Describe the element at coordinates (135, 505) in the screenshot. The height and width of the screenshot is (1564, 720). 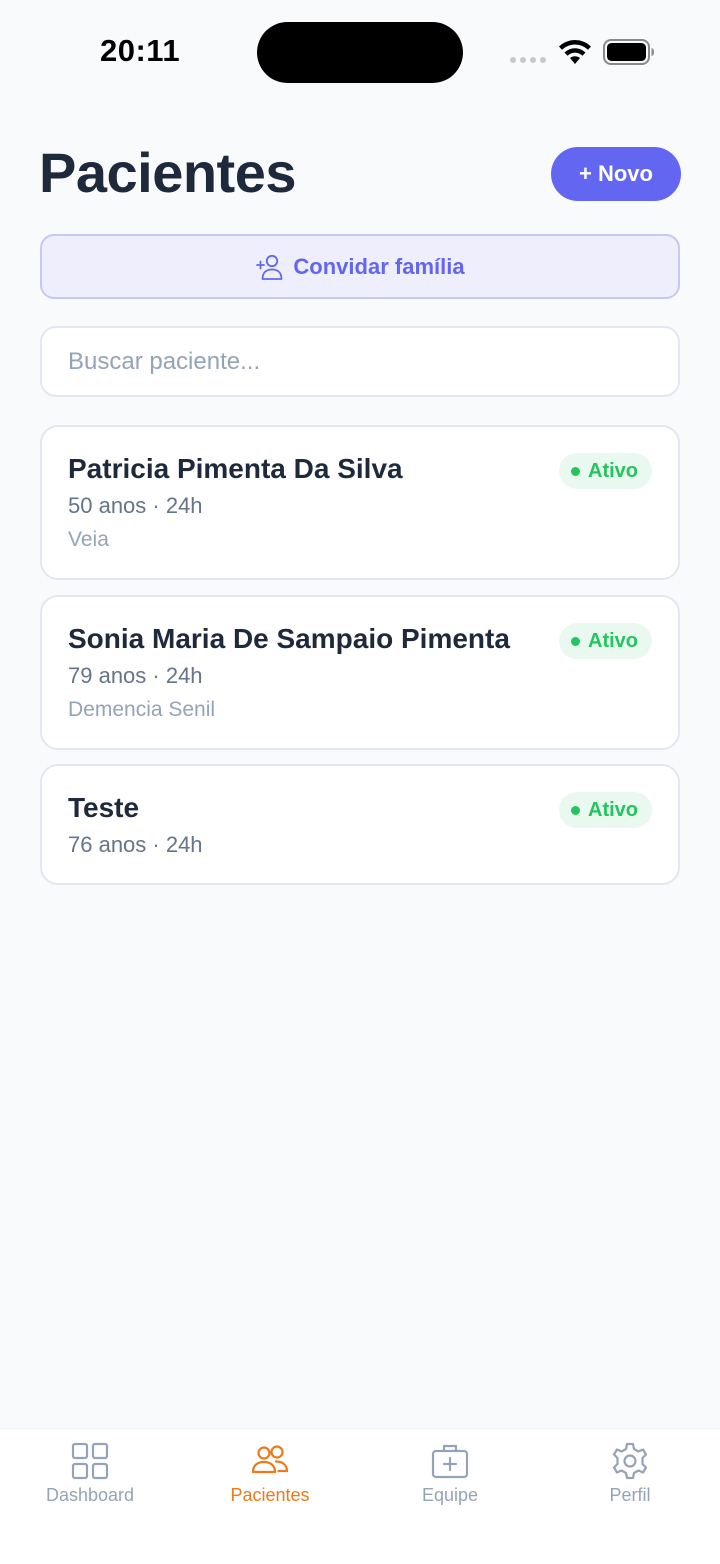
I see `patient-age-shift: 50 anos · 24h` at that location.